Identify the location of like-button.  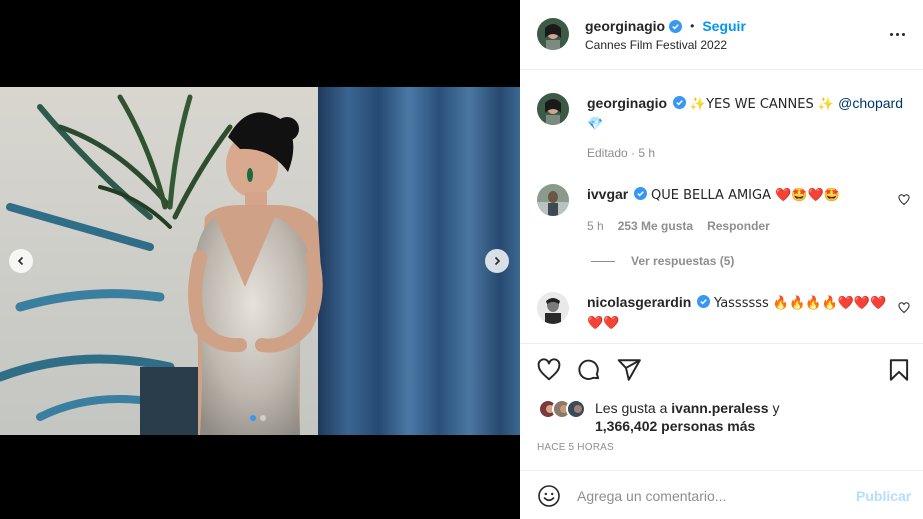
(549, 370).